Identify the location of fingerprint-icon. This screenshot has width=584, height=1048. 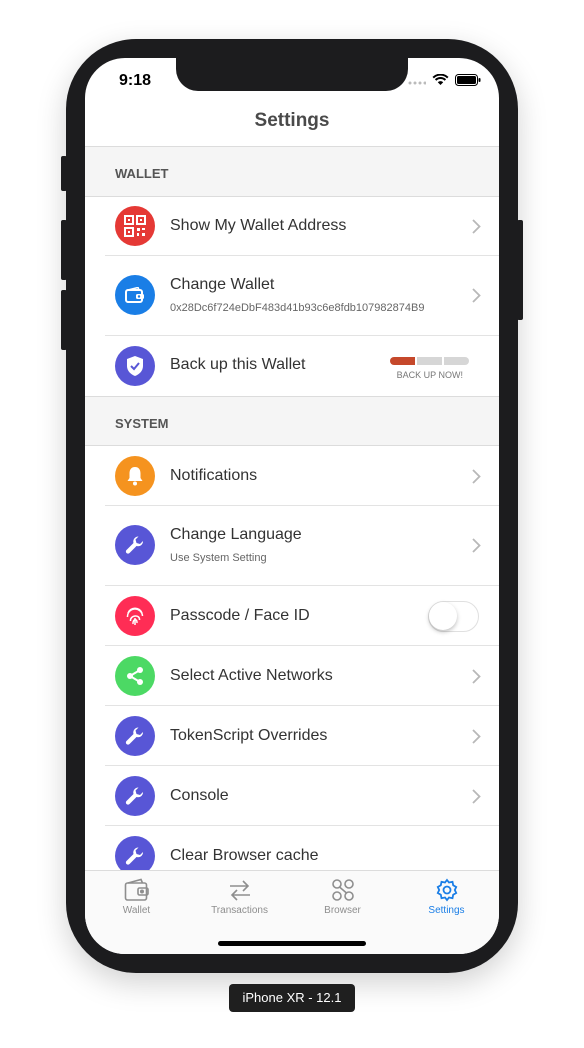
(135, 616).